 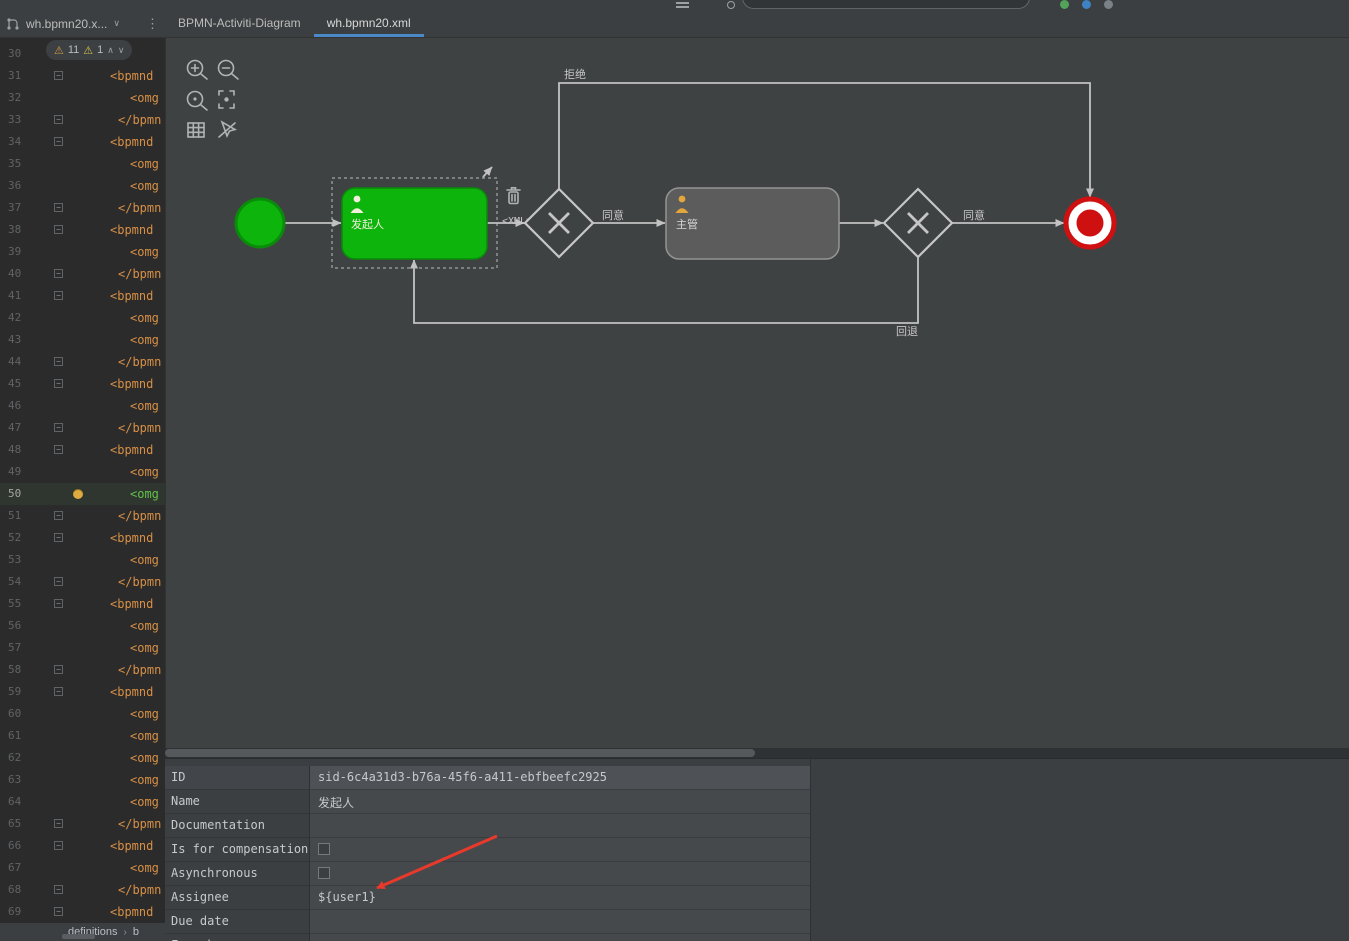 I want to click on pointer-off-icon, so click(x=228, y=129).